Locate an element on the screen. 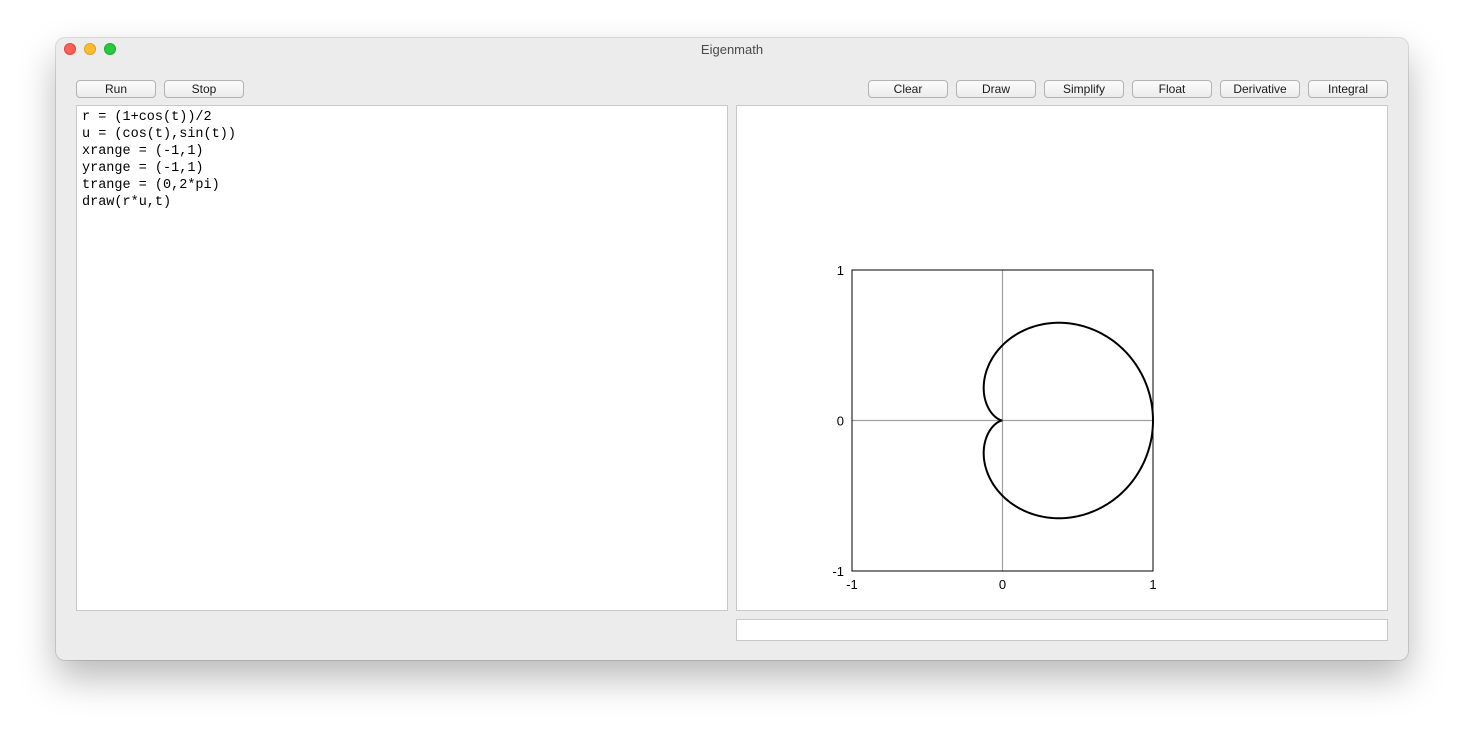 The width and height of the screenshot is (1464, 735). editor-line: yrange = (-1,1) is located at coordinates (402, 168).